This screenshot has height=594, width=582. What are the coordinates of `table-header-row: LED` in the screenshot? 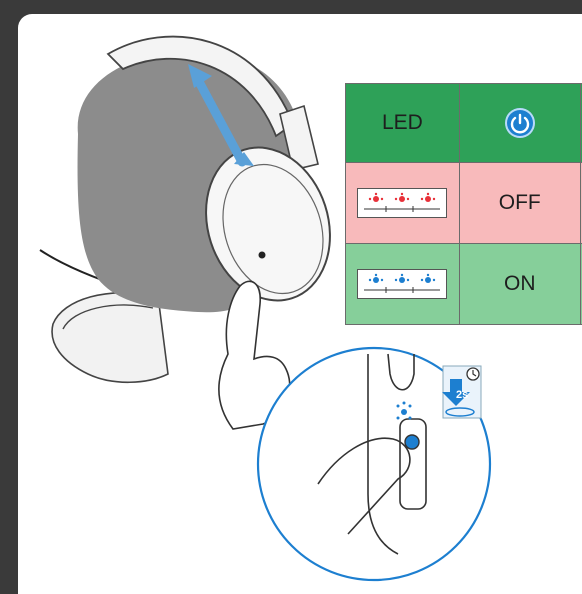 It's located at (464, 123).